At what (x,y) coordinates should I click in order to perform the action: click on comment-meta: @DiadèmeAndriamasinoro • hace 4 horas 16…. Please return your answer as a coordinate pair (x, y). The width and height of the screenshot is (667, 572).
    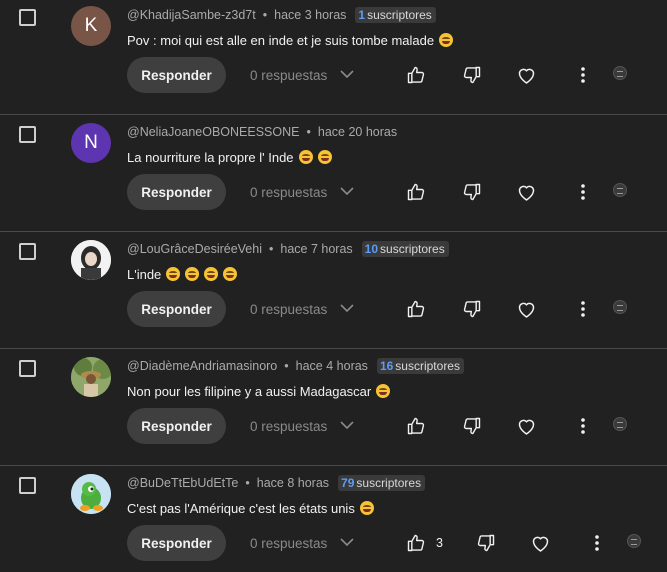
    Looking at the image, I should click on (295, 366).